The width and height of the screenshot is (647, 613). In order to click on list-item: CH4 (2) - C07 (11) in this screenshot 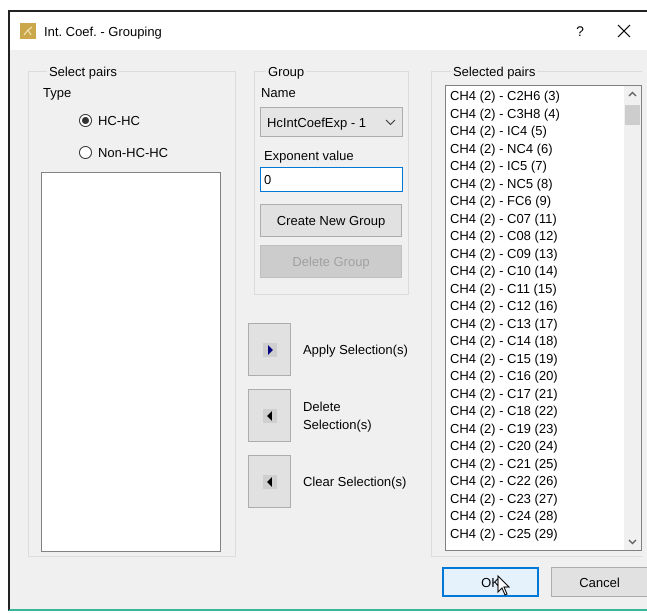, I will do `click(537, 218)`.